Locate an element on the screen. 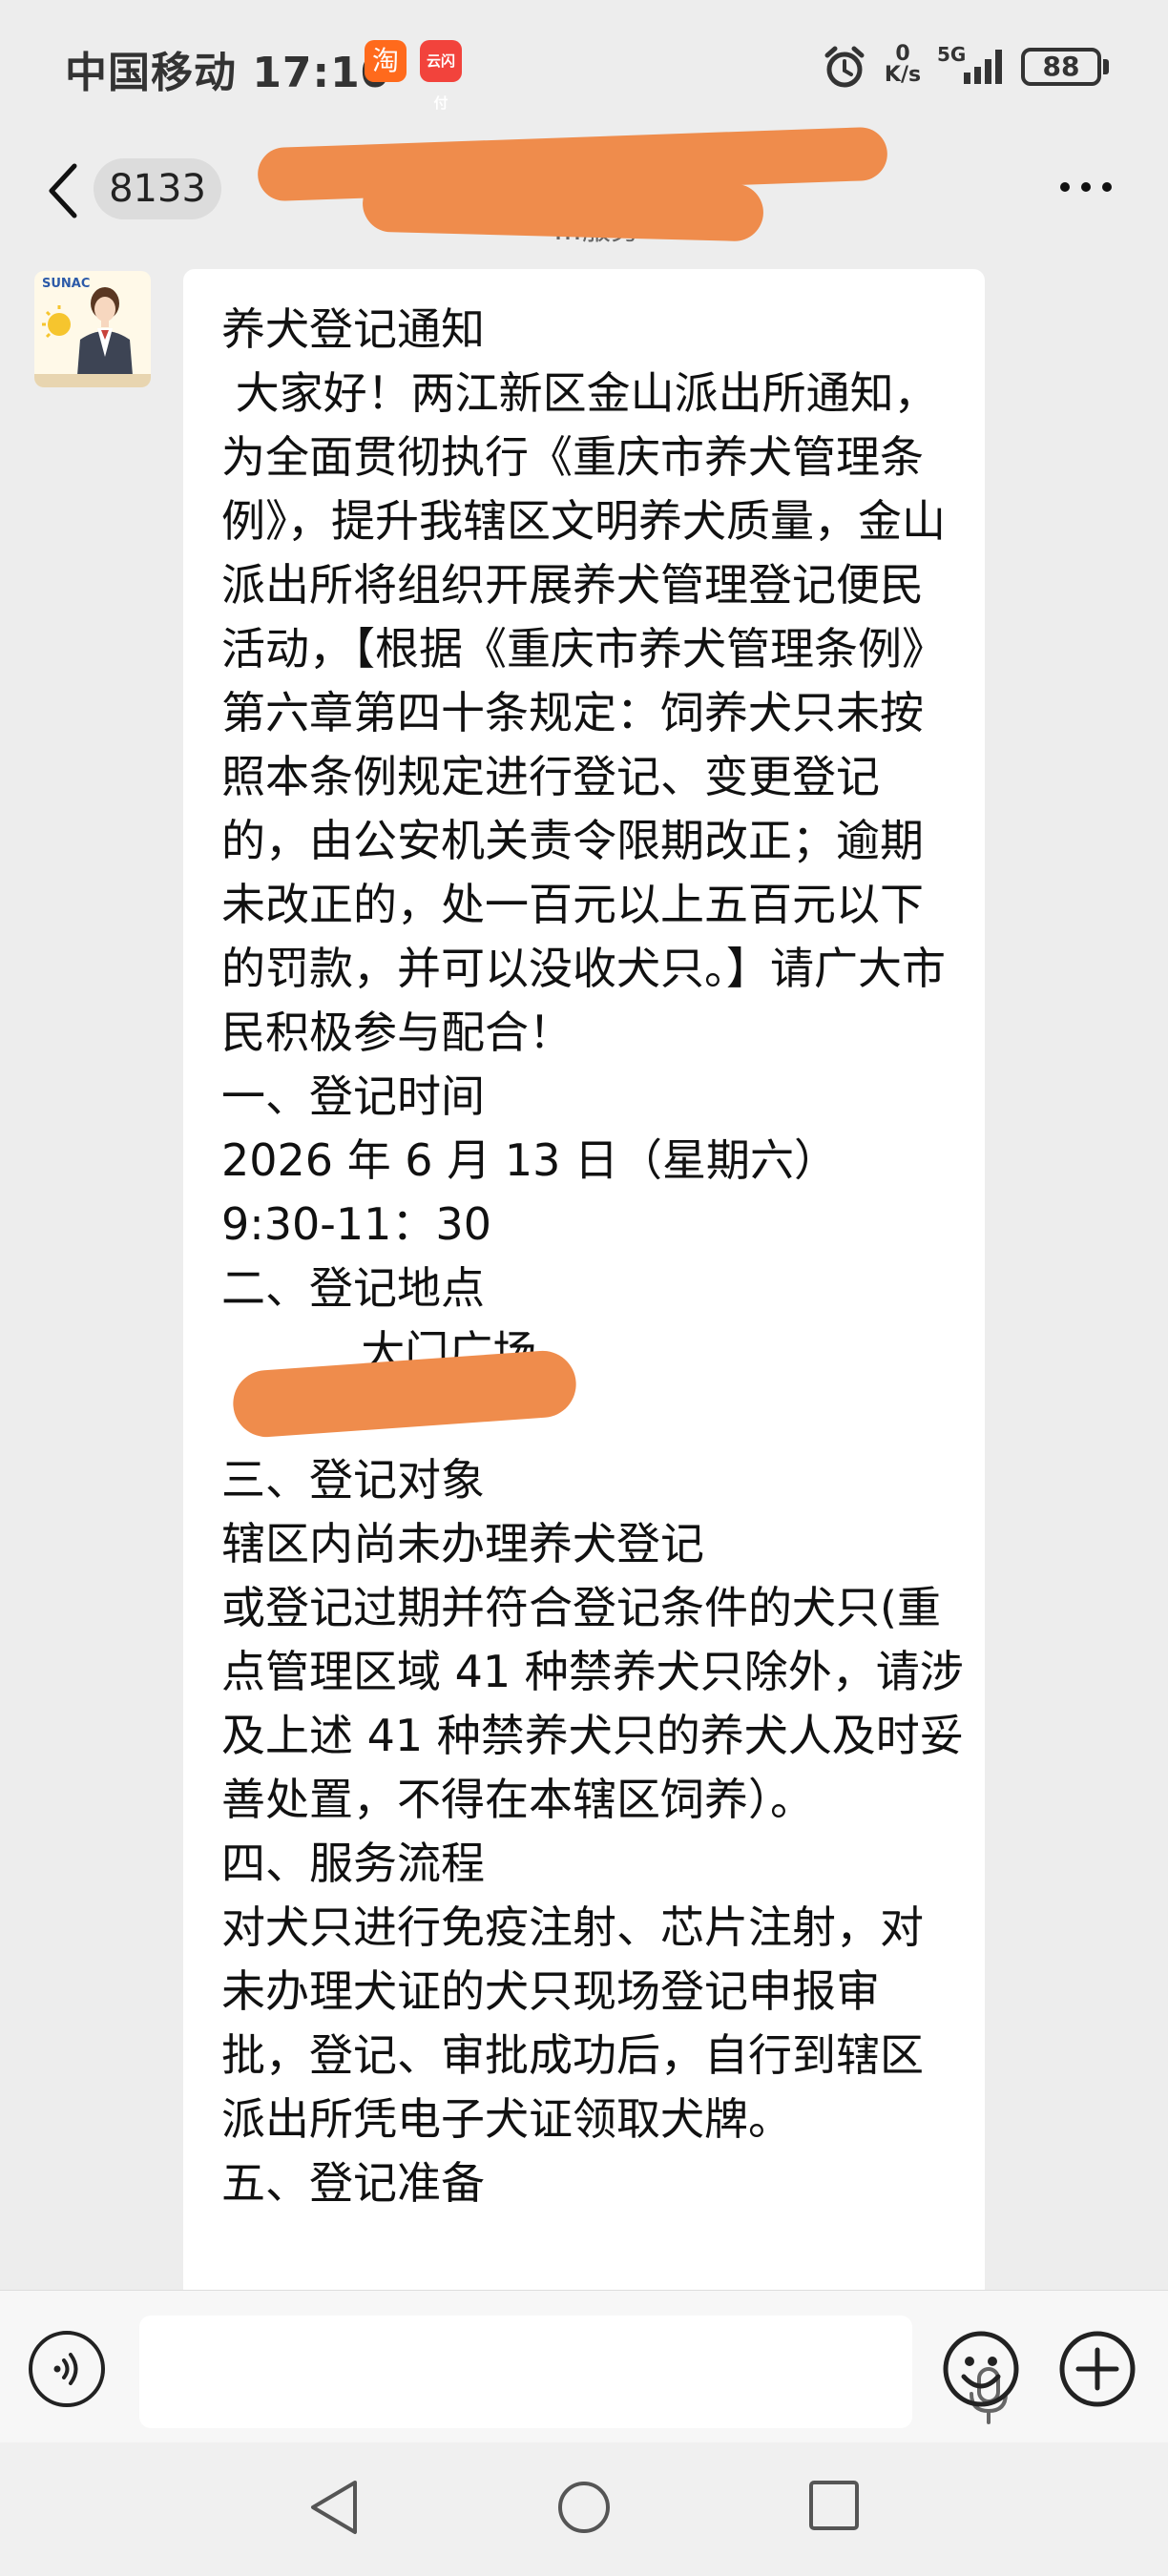 The image size is (1168, 2576). nav-recent-apps-icon is located at coordinates (834, 2505).